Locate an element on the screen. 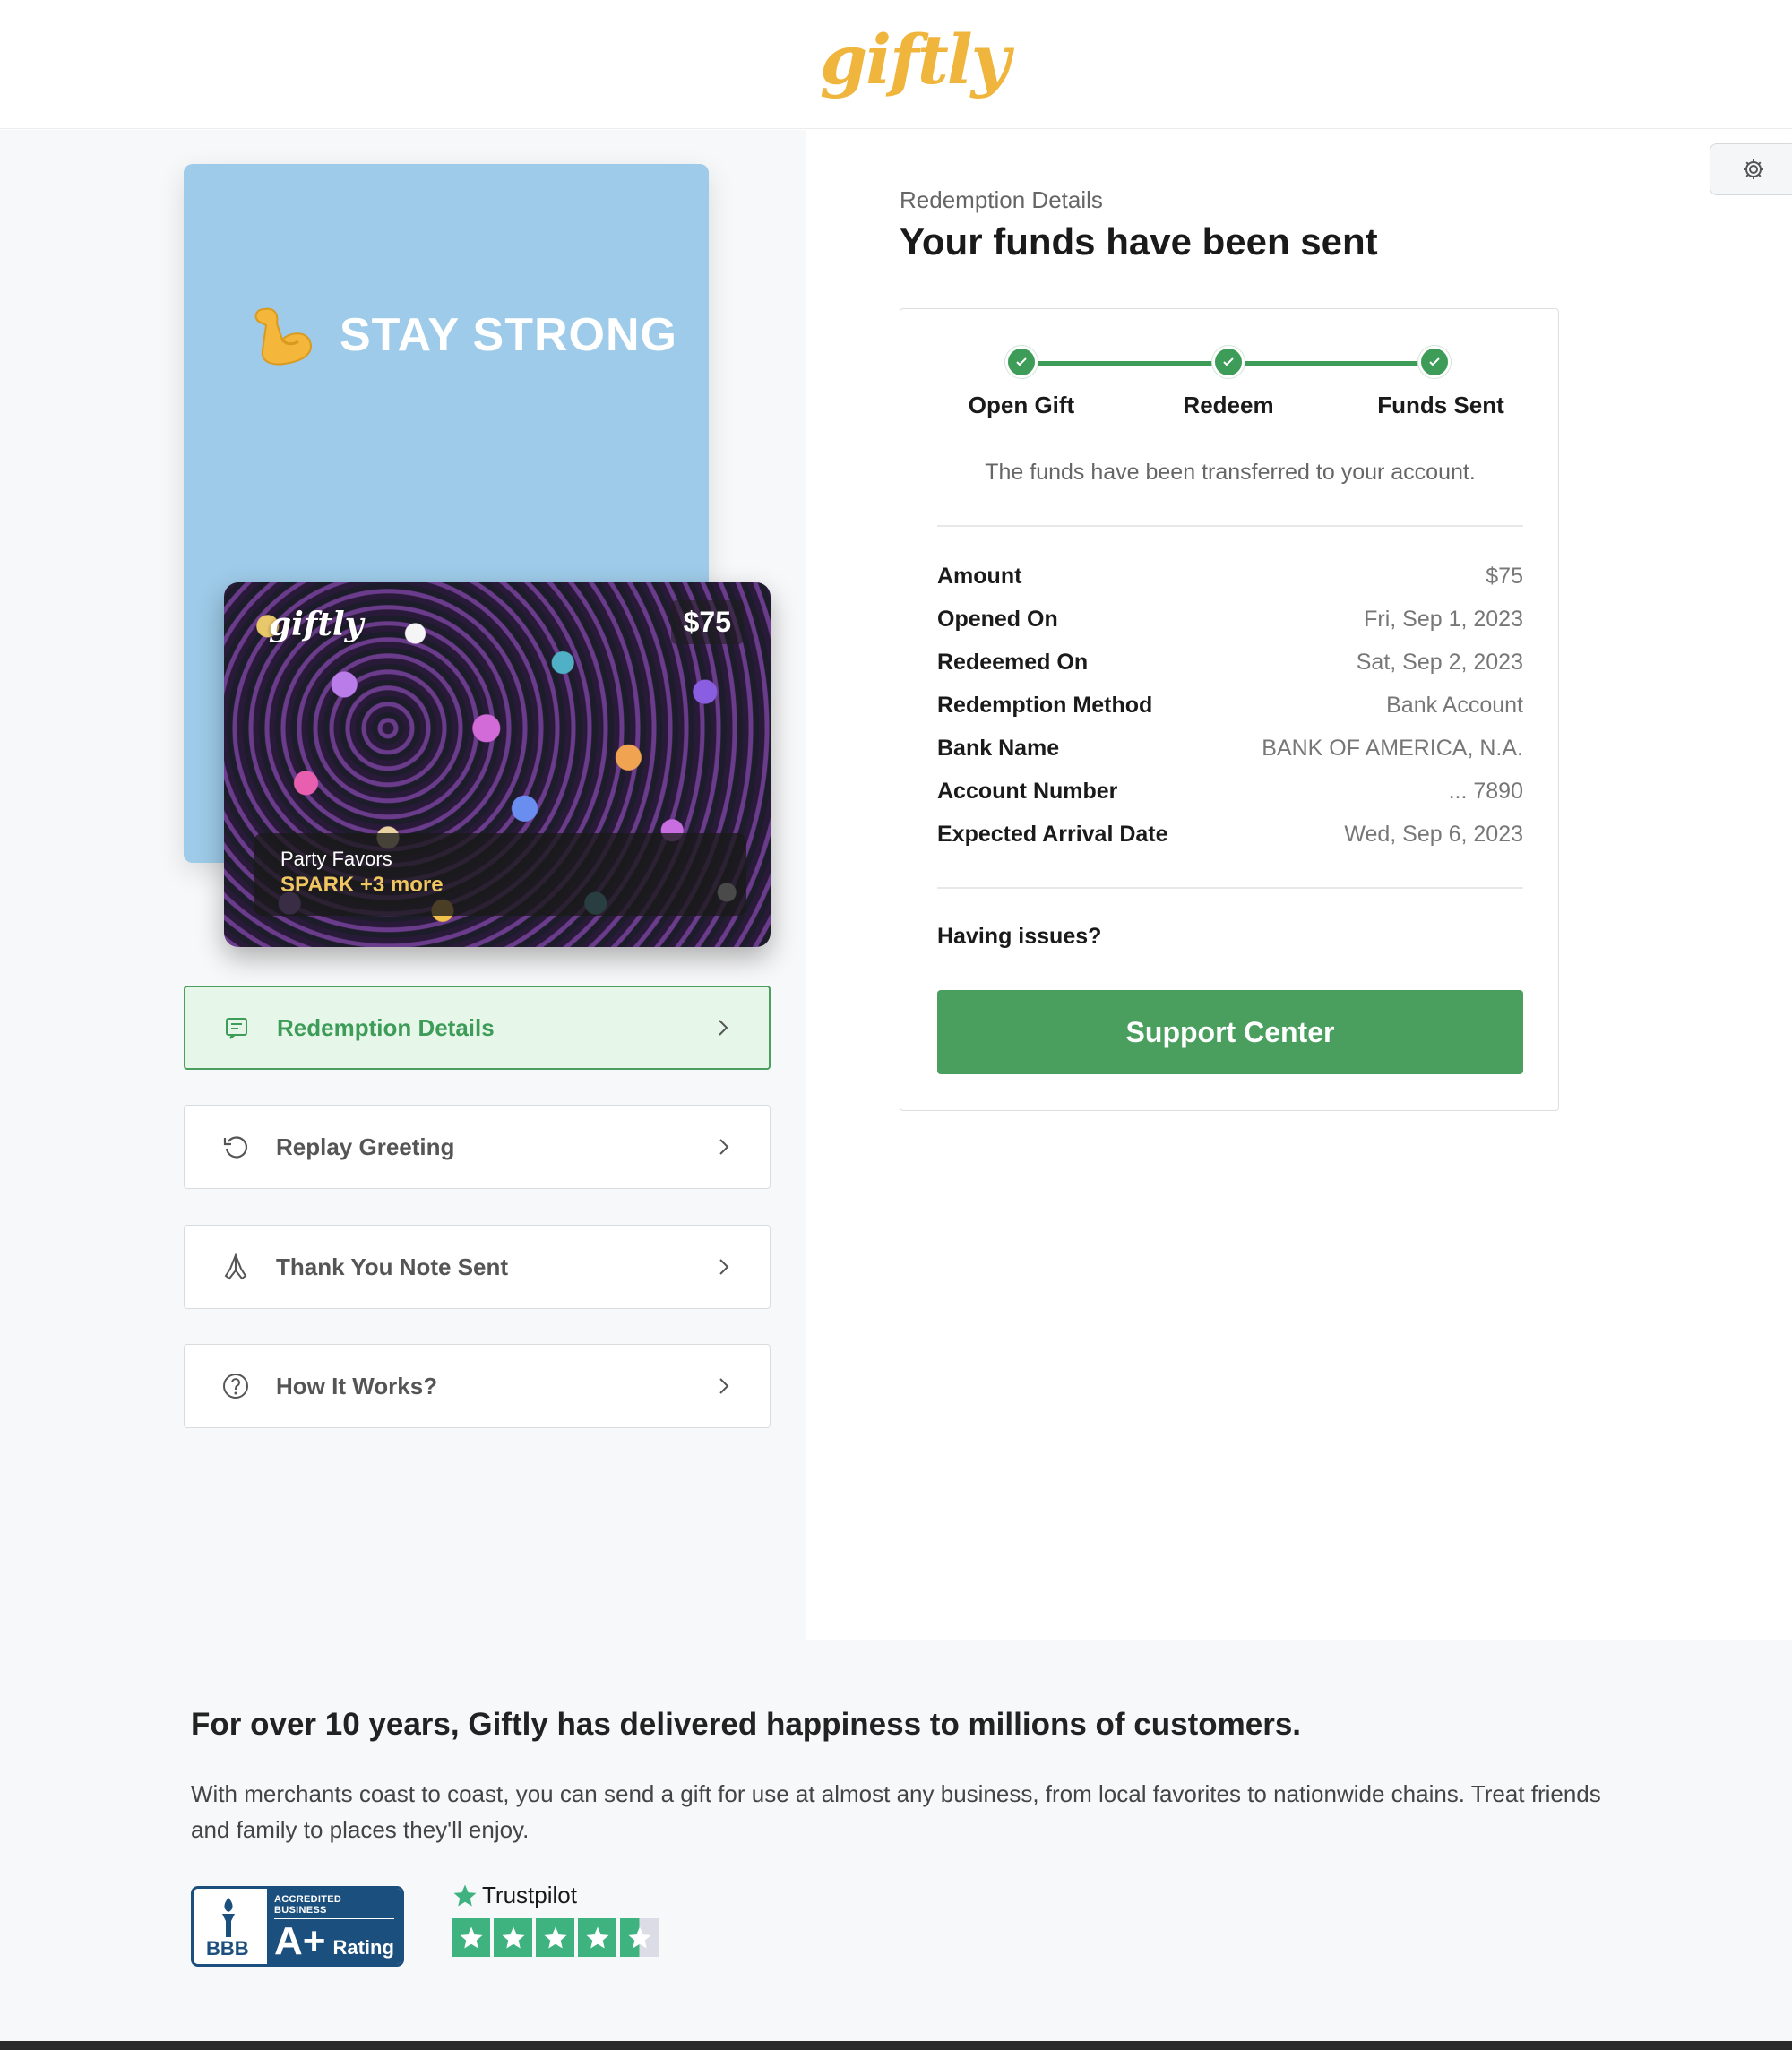  trustpilot-rating is located at coordinates (555, 1937).